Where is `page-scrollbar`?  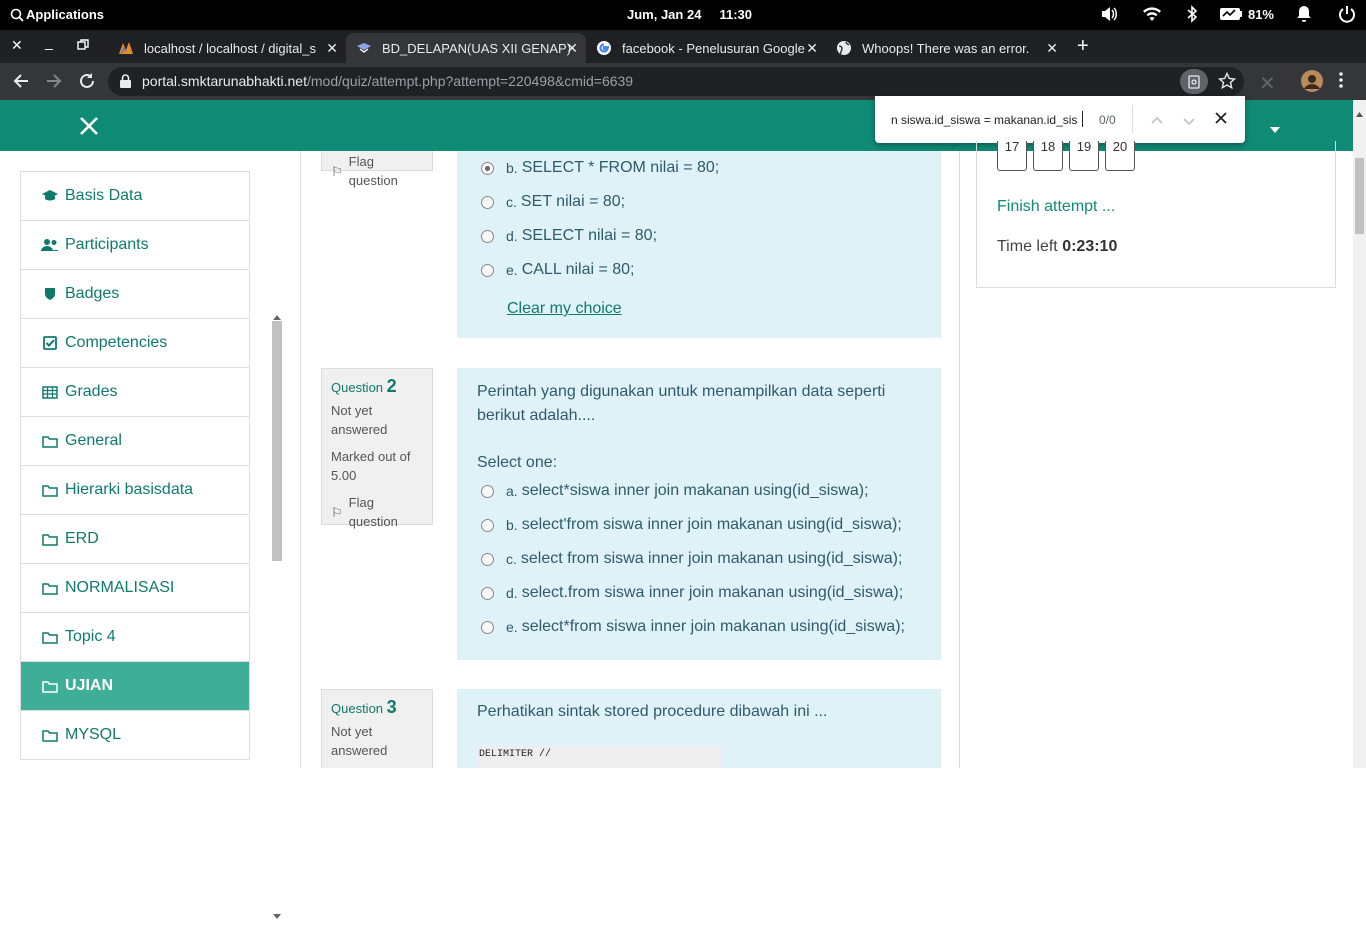 page-scrollbar is located at coordinates (1359, 434).